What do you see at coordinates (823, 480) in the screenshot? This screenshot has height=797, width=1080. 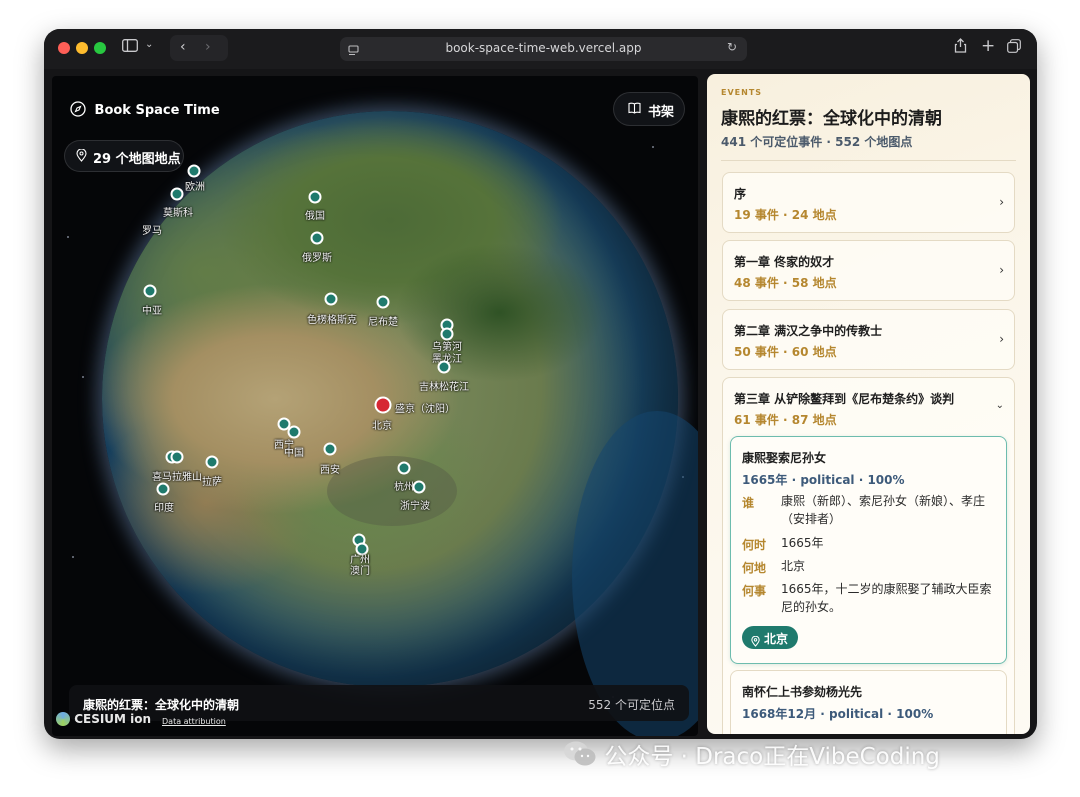 I see `event-meta: 1665年 · political · 100%` at bounding box center [823, 480].